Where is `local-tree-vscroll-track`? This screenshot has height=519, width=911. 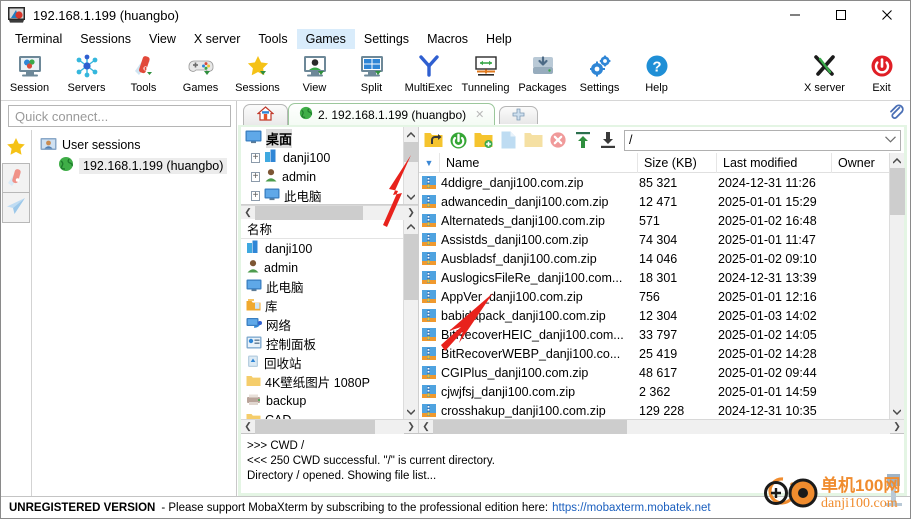
local-tree-vscroll-track is located at coordinates (411, 165).